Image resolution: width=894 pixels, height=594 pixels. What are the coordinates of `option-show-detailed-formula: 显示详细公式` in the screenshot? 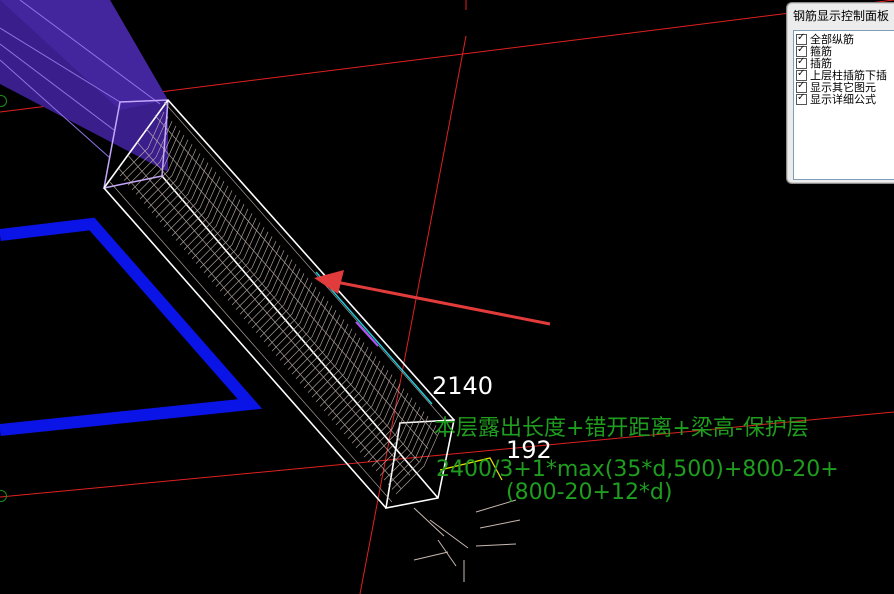 It's located at (836, 99).